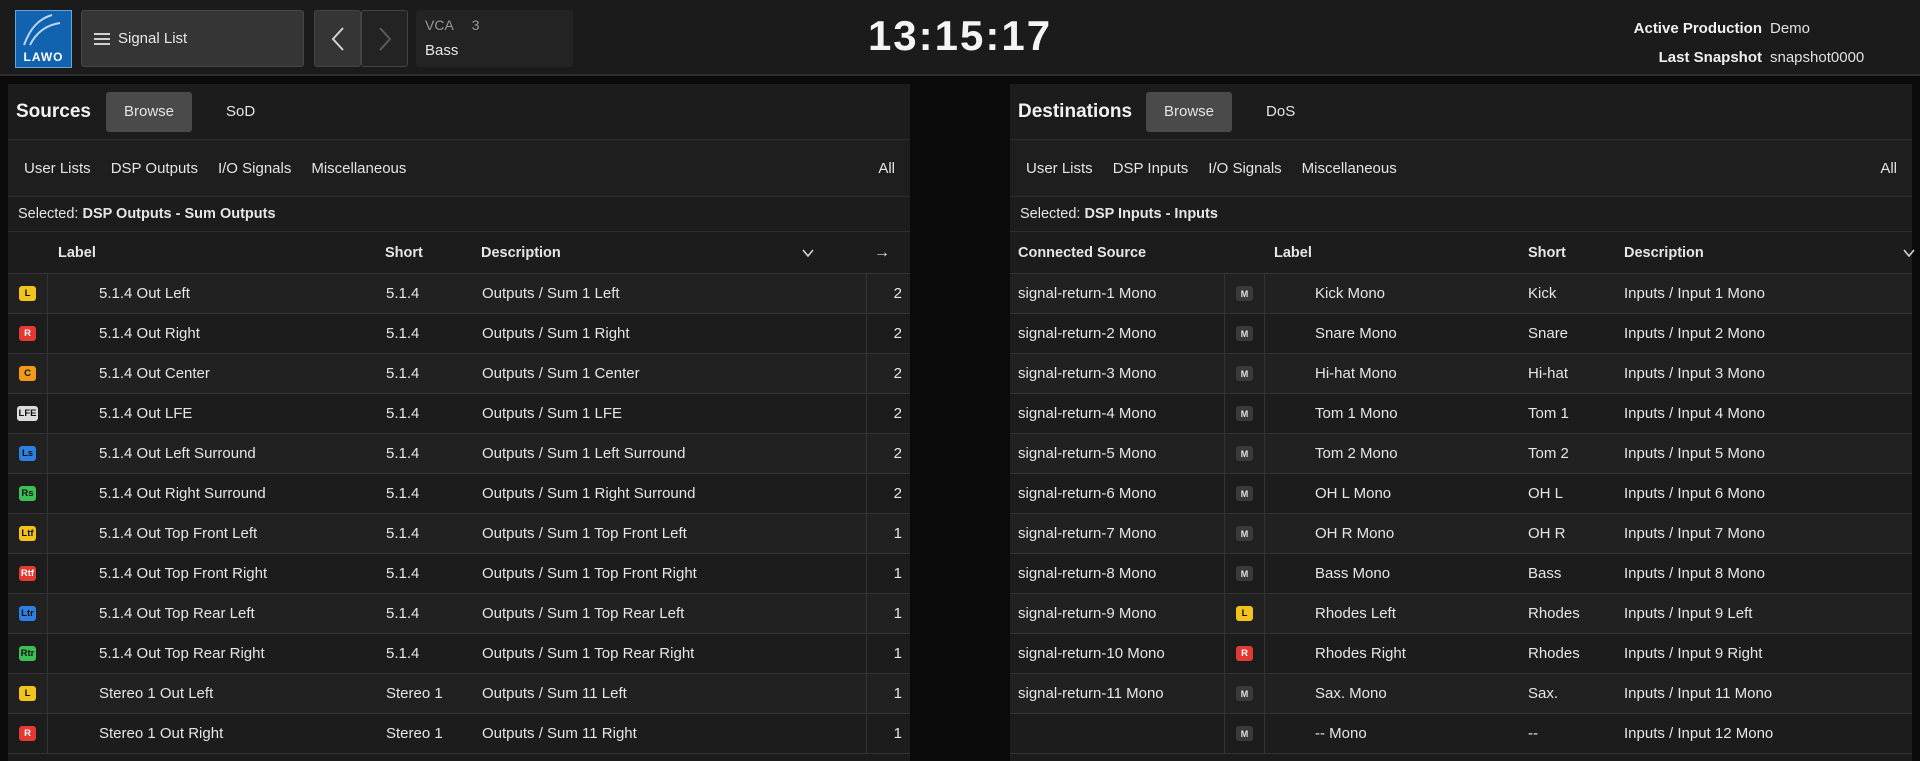  What do you see at coordinates (1087, 413) in the screenshot?
I see `row-connected-source: signal-return-4 Mono` at bounding box center [1087, 413].